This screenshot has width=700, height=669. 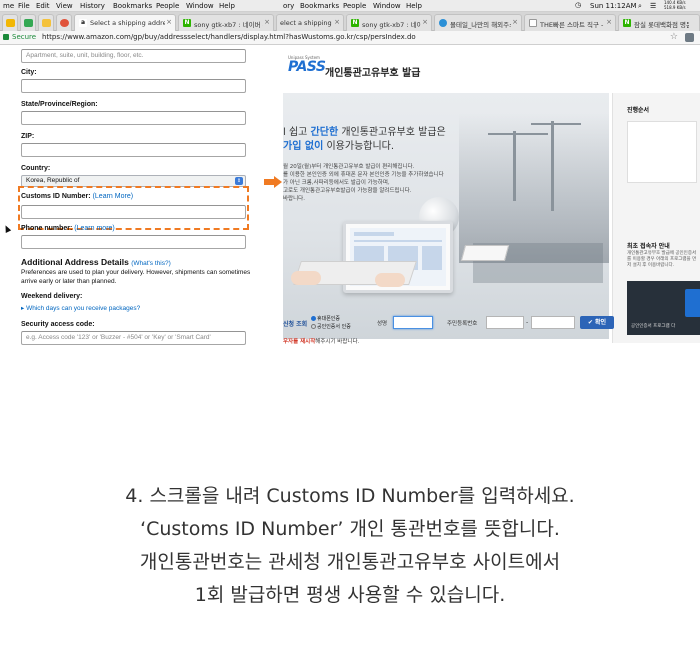 What do you see at coordinates (6, 37) in the screenshot?
I see `lock-icon` at bounding box center [6, 37].